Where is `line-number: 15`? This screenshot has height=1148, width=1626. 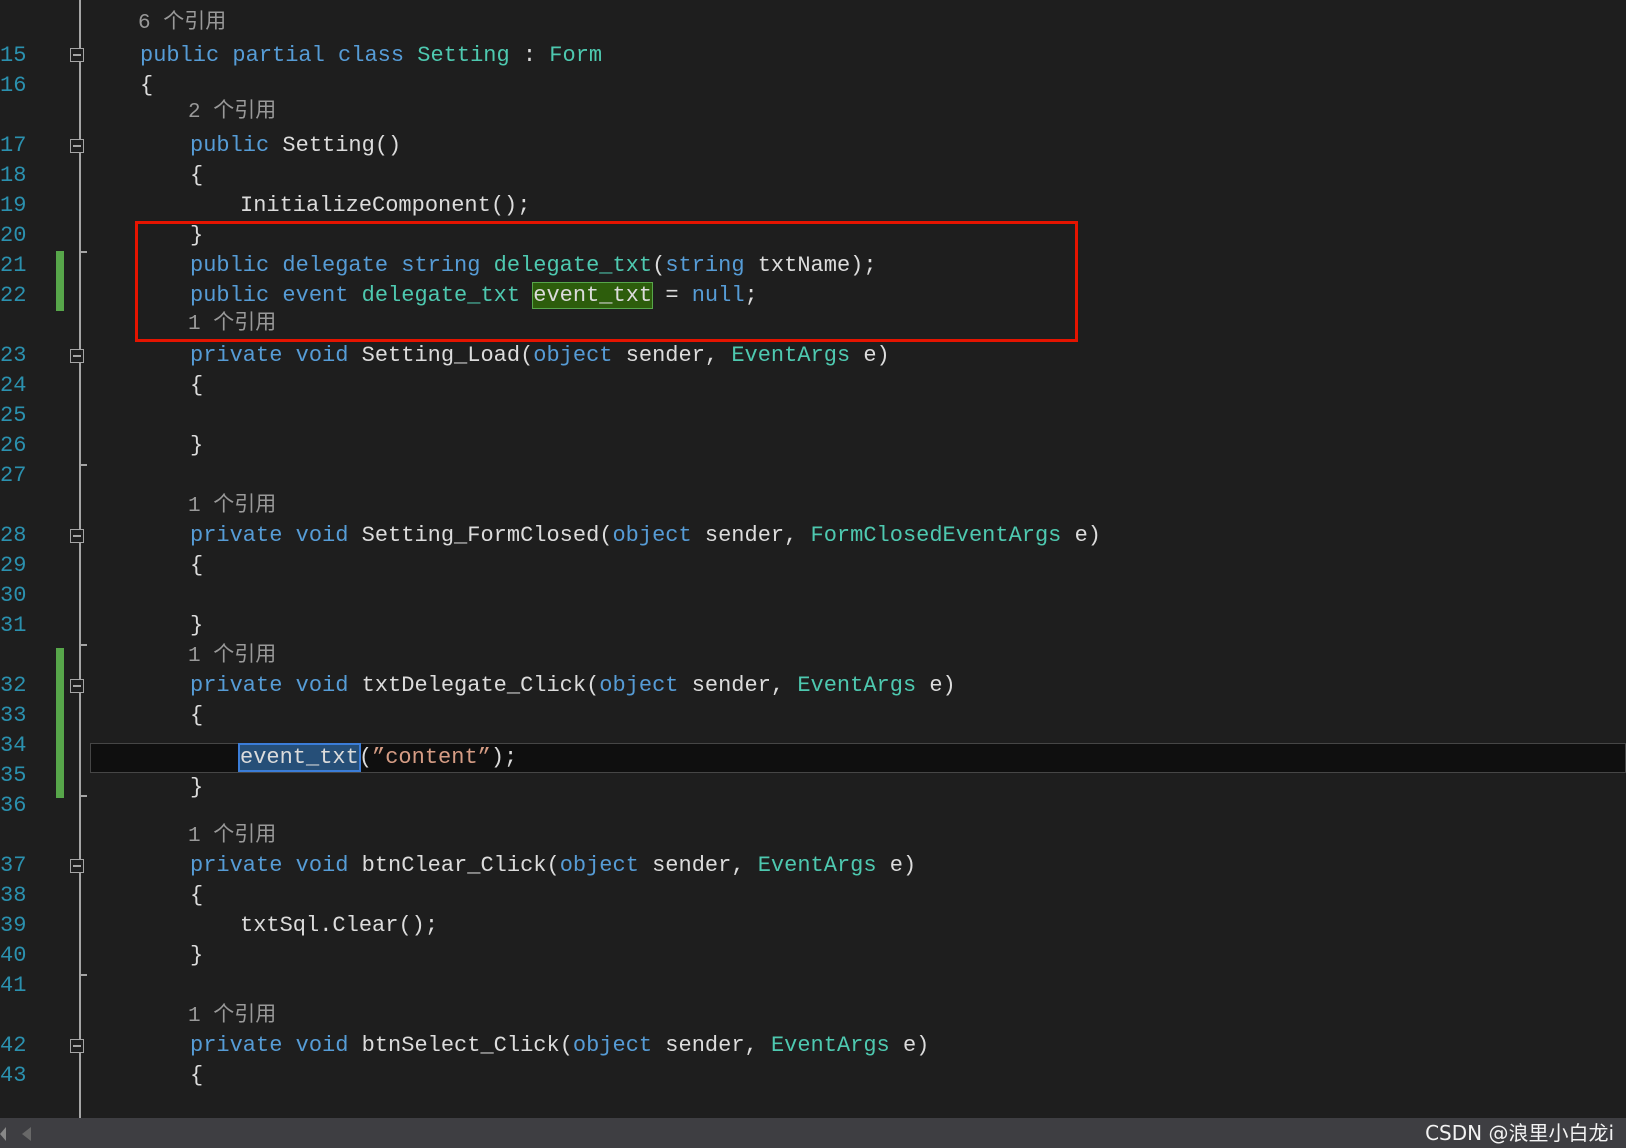 line-number: 15 is located at coordinates (13, 55).